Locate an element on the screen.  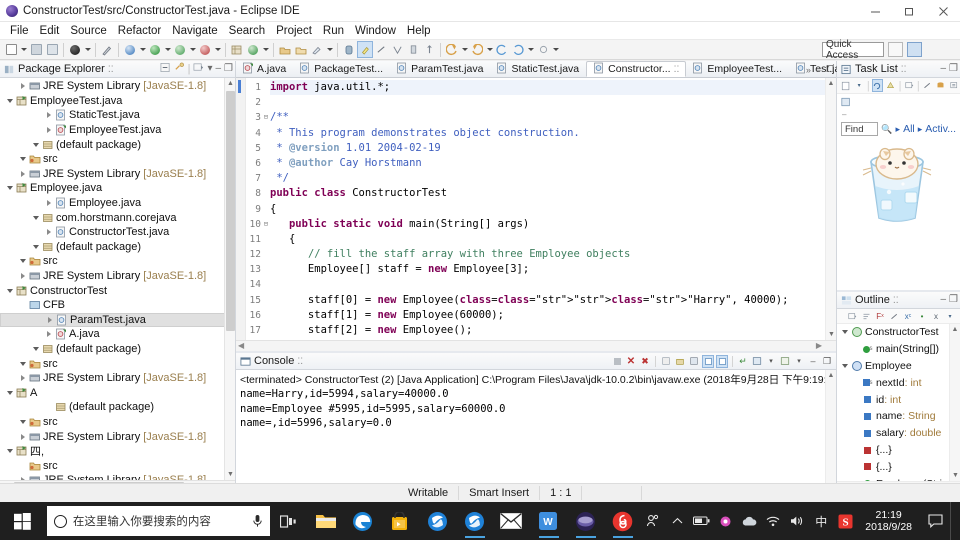
tab-overflow-icon: » is located at coordinates (808, 70).